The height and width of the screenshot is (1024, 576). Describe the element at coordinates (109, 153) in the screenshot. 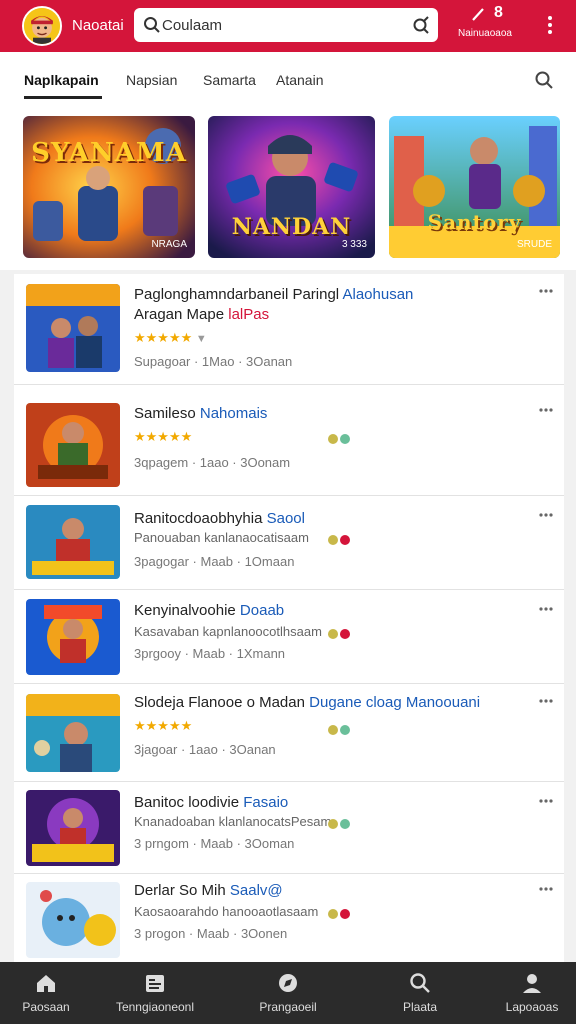

I see `featured-title-0: SYANAMA` at that location.